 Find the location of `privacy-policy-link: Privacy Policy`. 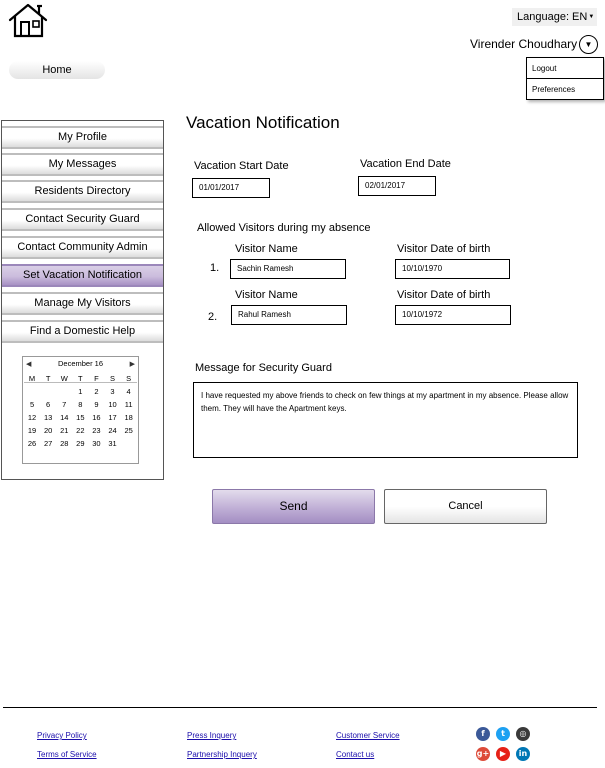

privacy-policy-link: Privacy Policy is located at coordinates (62, 735).